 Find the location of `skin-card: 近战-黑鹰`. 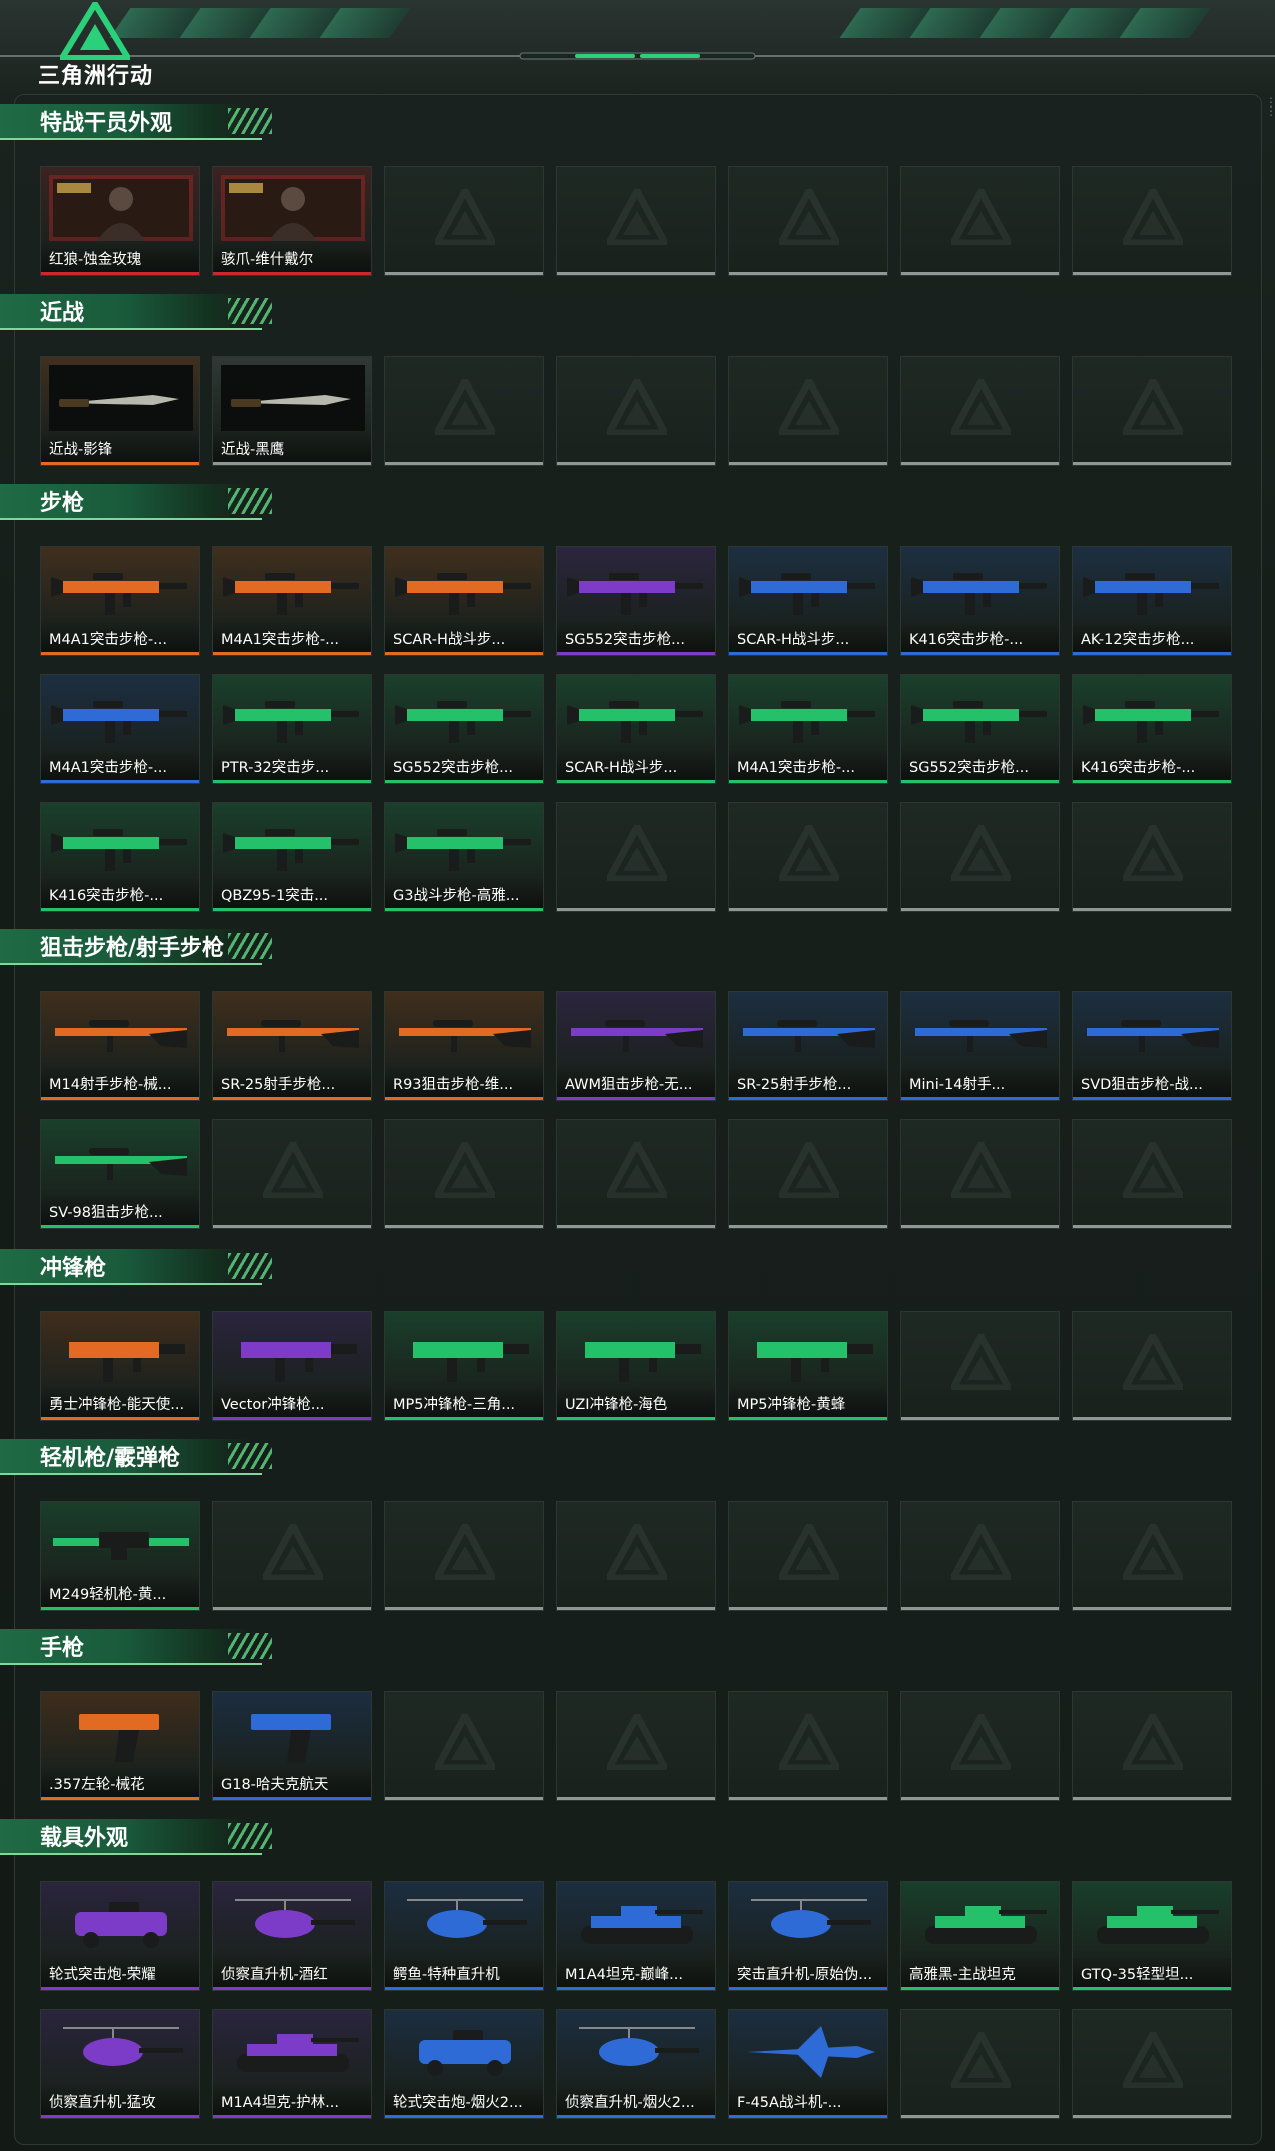

skin-card: 近战-黑鹰 is located at coordinates (292, 411).